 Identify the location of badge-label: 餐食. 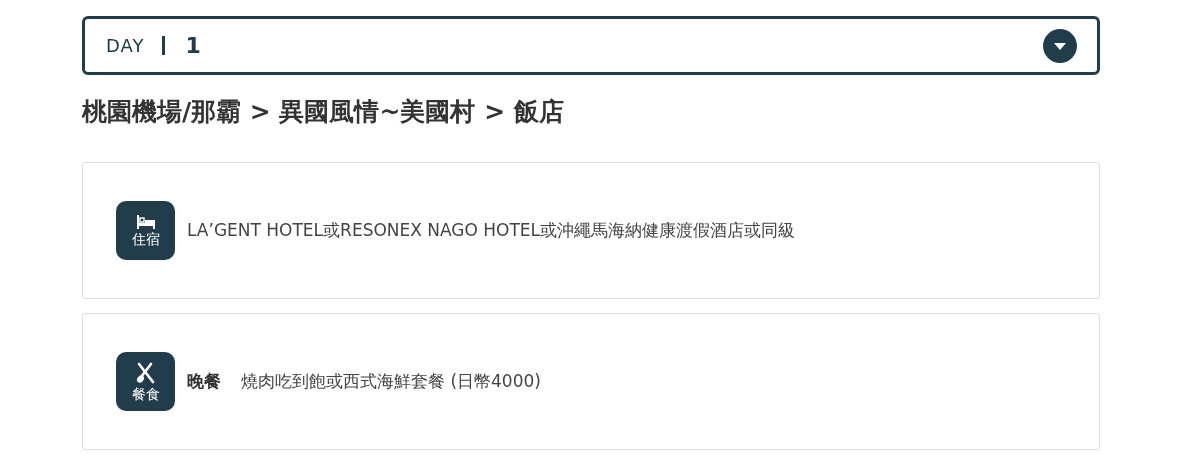
(145, 394).